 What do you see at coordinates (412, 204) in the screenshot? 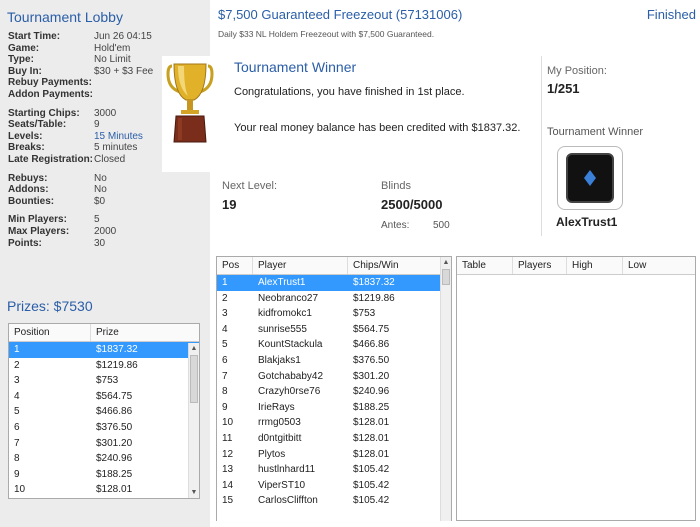
I see `blinds-value: 2500/5000` at bounding box center [412, 204].